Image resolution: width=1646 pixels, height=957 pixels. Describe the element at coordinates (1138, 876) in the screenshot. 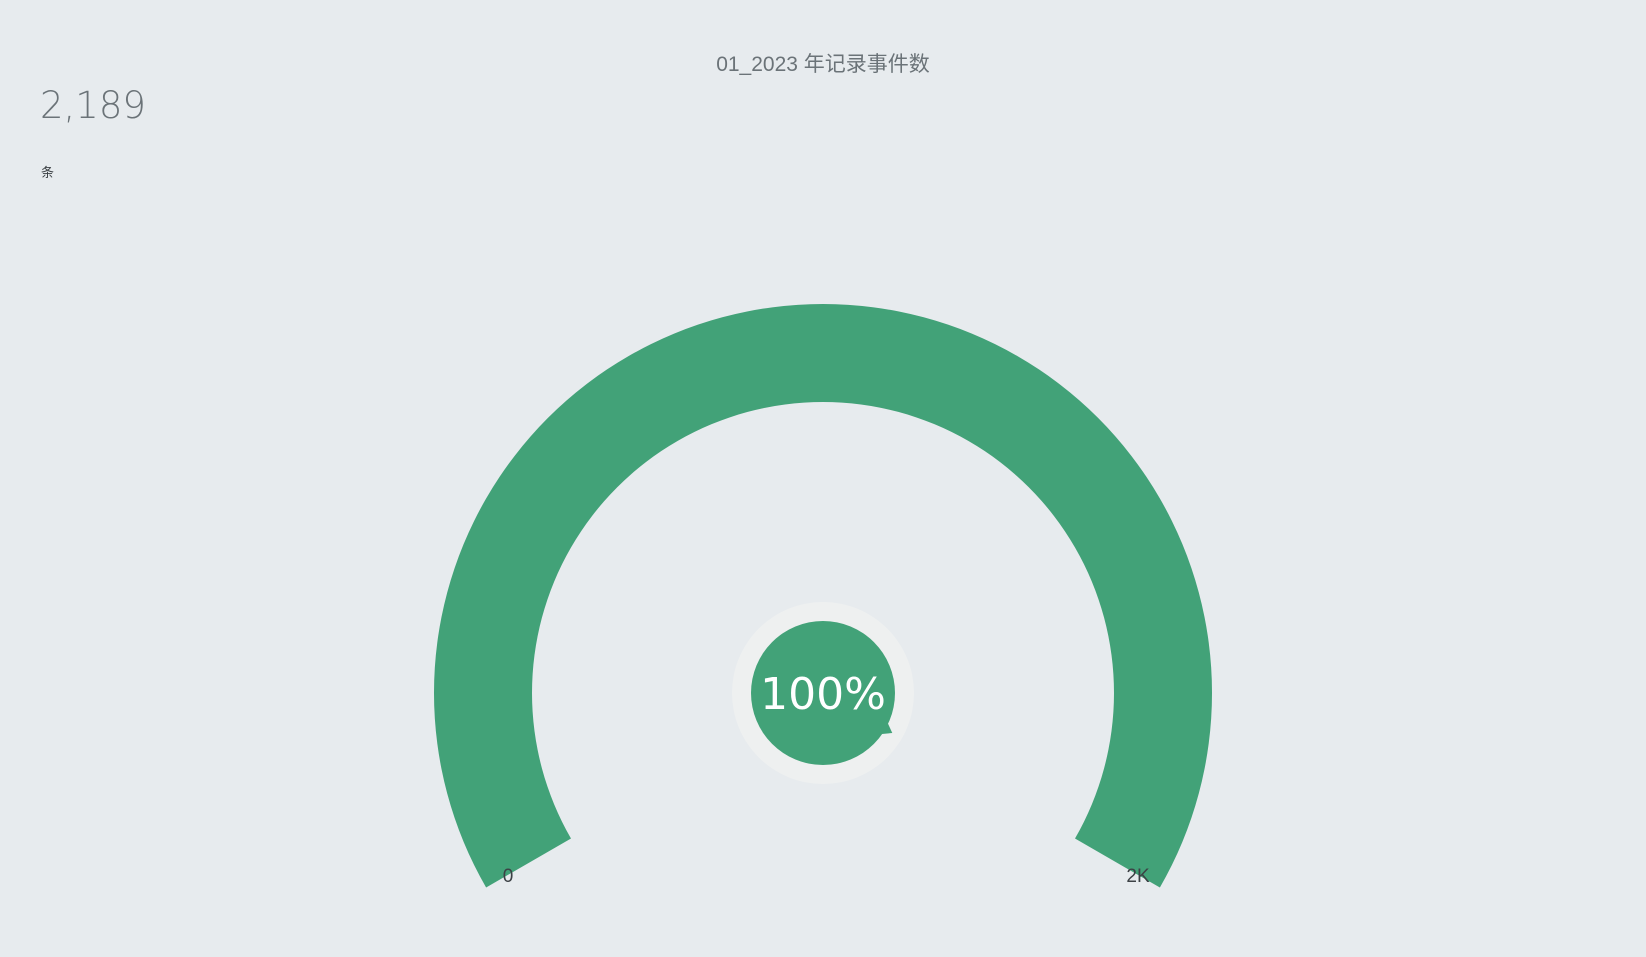

I see `gauge-max-label: 2K` at that location.